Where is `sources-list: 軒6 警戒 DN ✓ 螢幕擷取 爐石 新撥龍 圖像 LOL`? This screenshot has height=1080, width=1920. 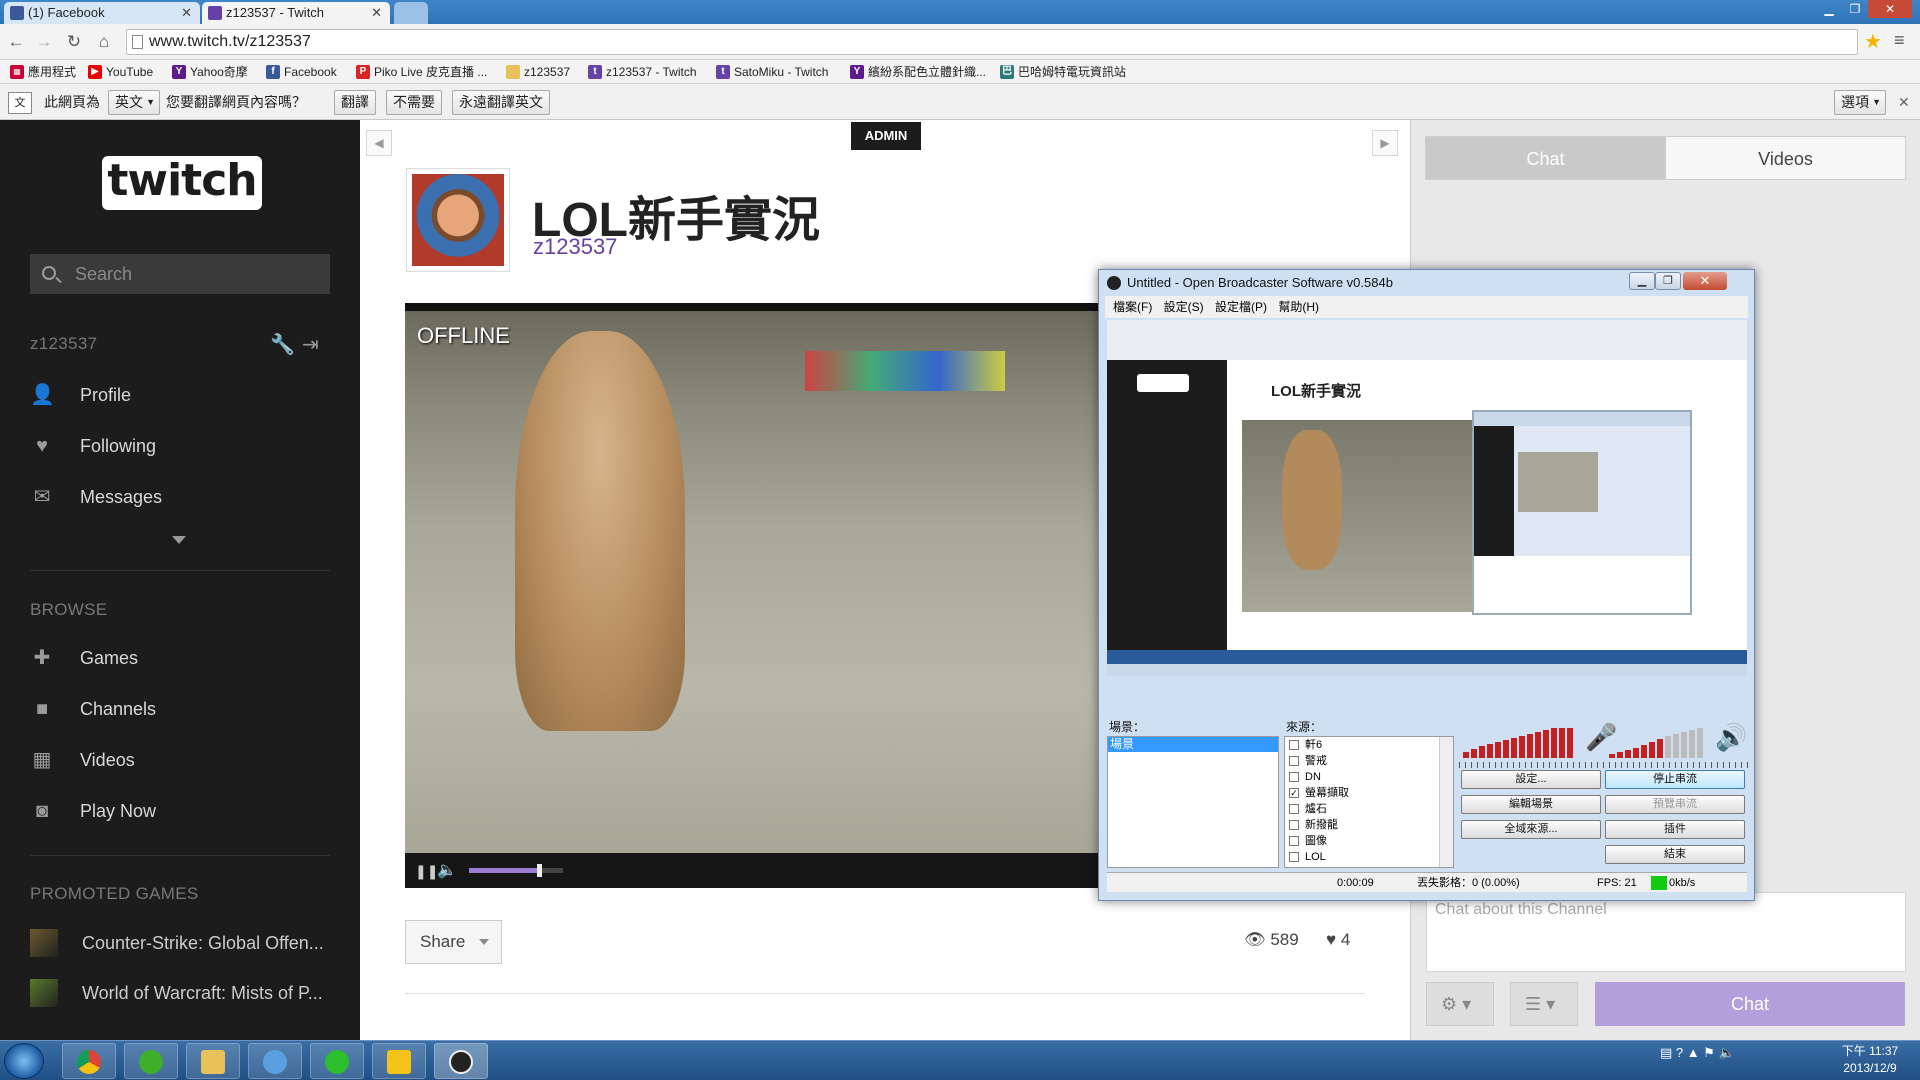
sources-list: 軒6 警戒 DN ✓ 螢幕擷取 爐石 新撥龍 圖像 LOL is located at coordinates (1369, 802).